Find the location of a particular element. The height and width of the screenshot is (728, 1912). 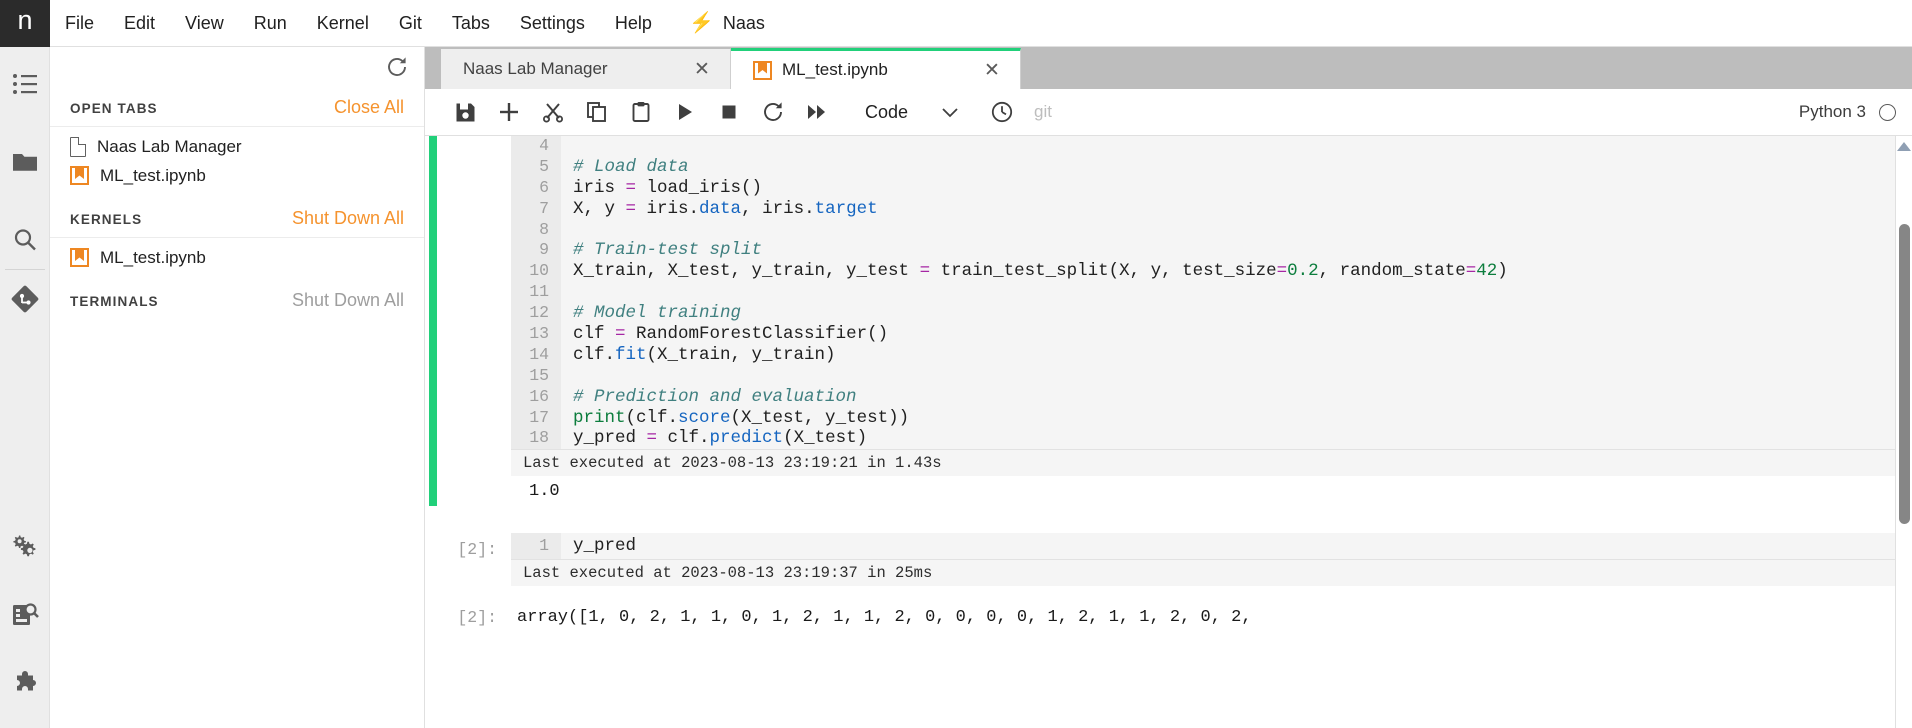

line-number: 15 is located at coordinates (536, 376).